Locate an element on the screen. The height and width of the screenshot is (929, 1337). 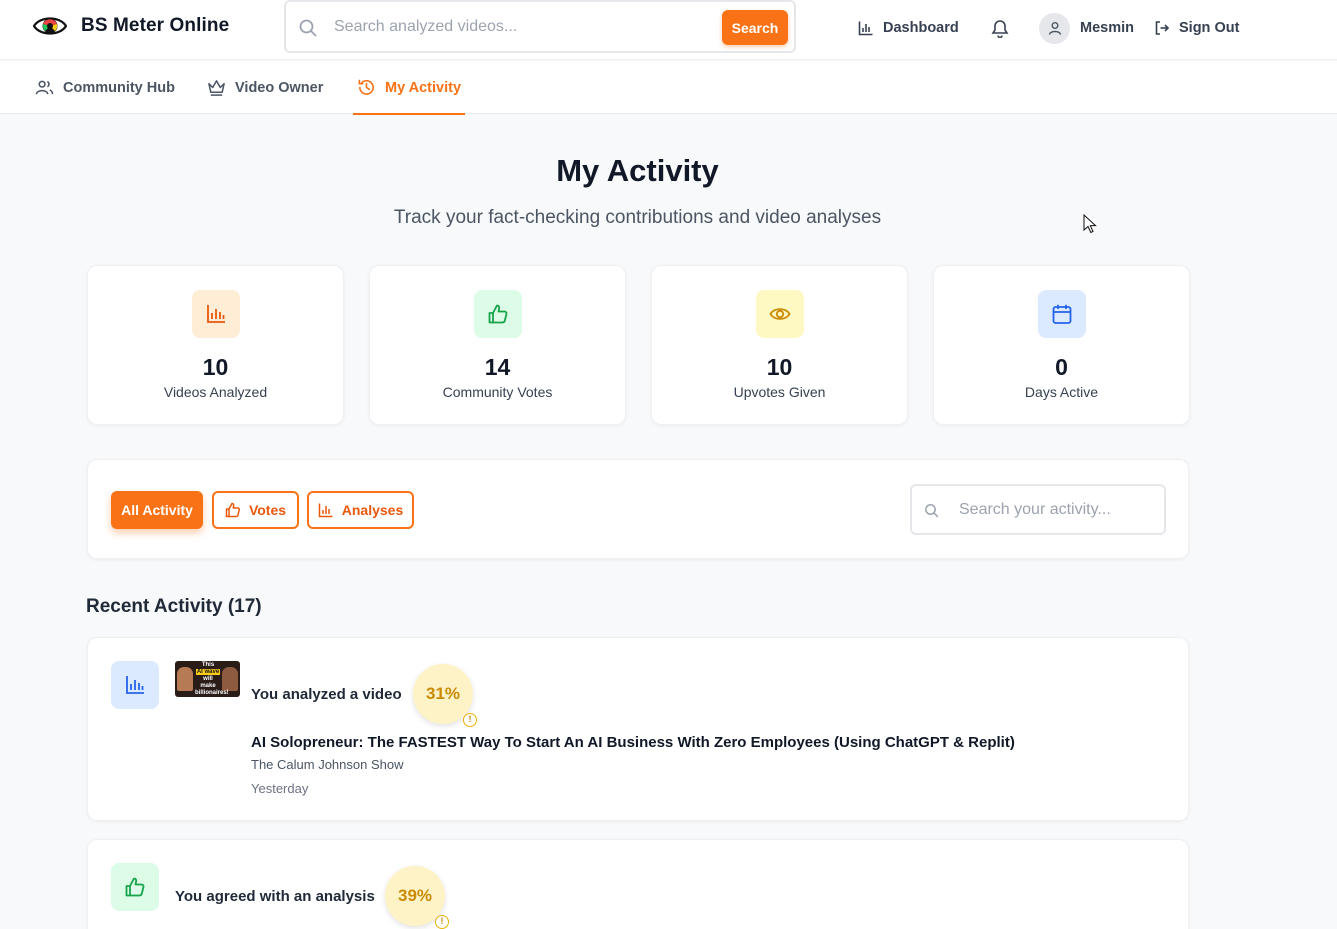
page-title: My Activity is located at coordinates (637, 170).